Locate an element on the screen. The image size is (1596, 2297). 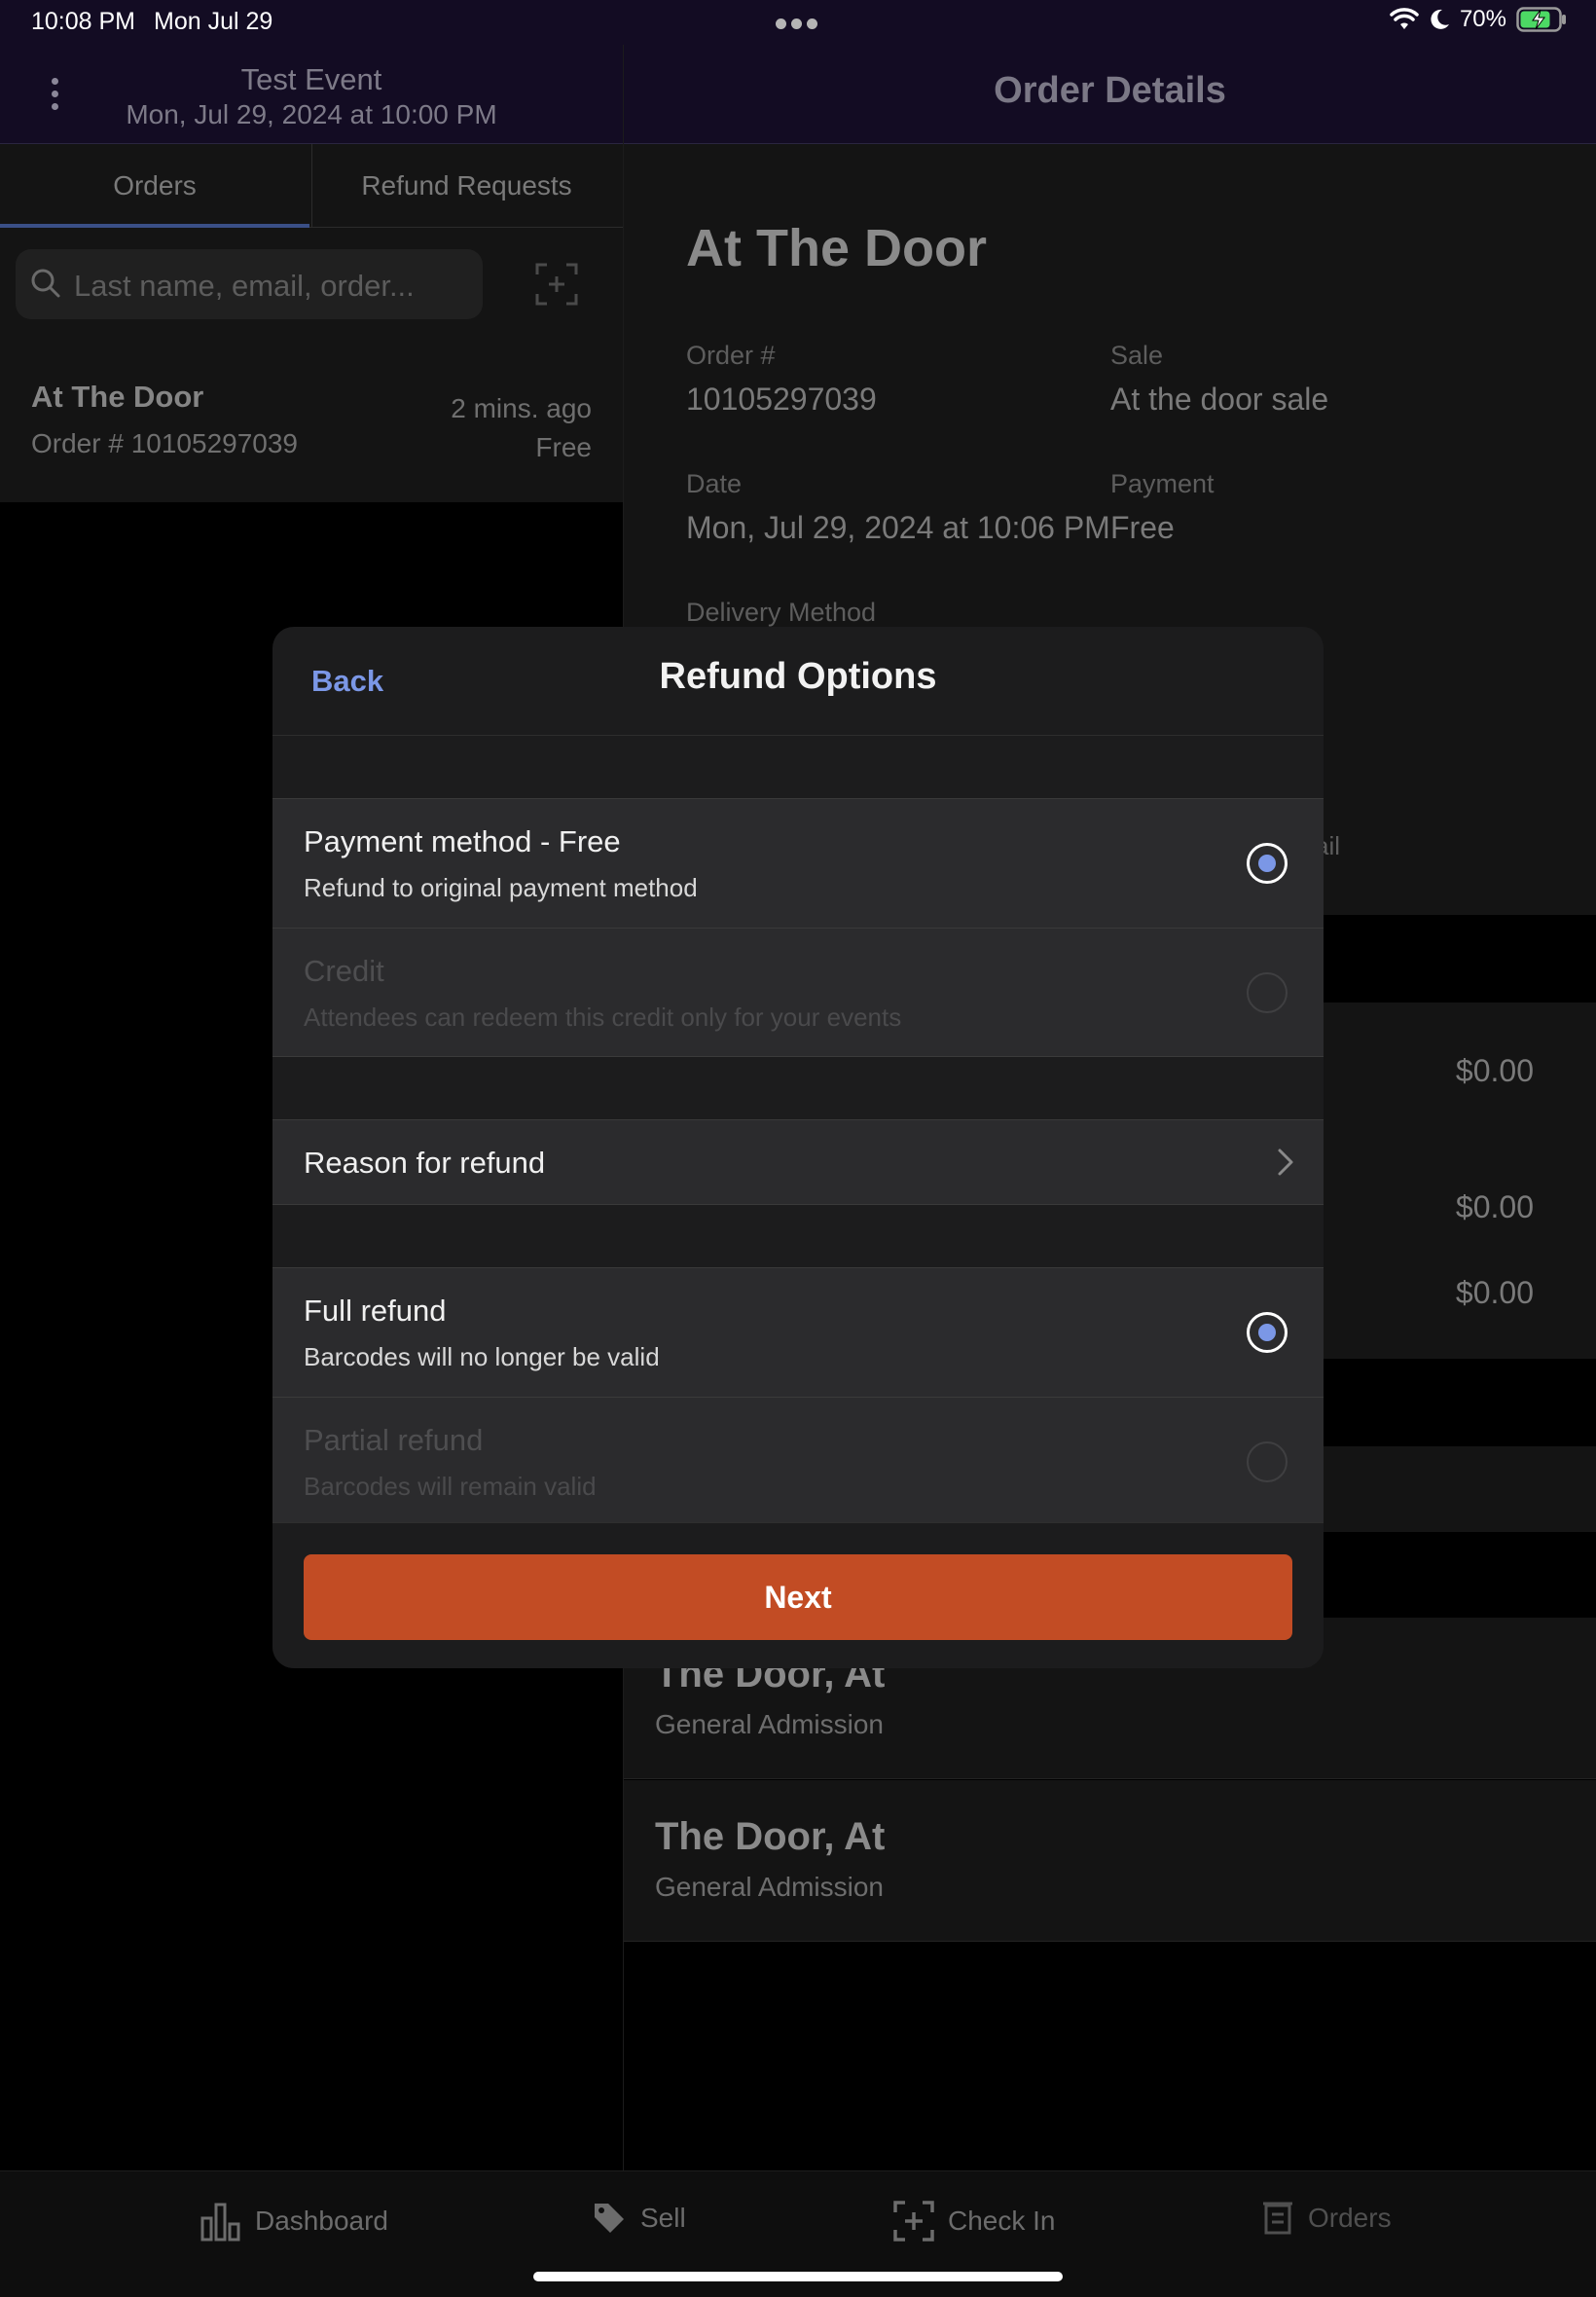
reason-for-refund-row: Reason for refund is located at coordinates (798, 1162).